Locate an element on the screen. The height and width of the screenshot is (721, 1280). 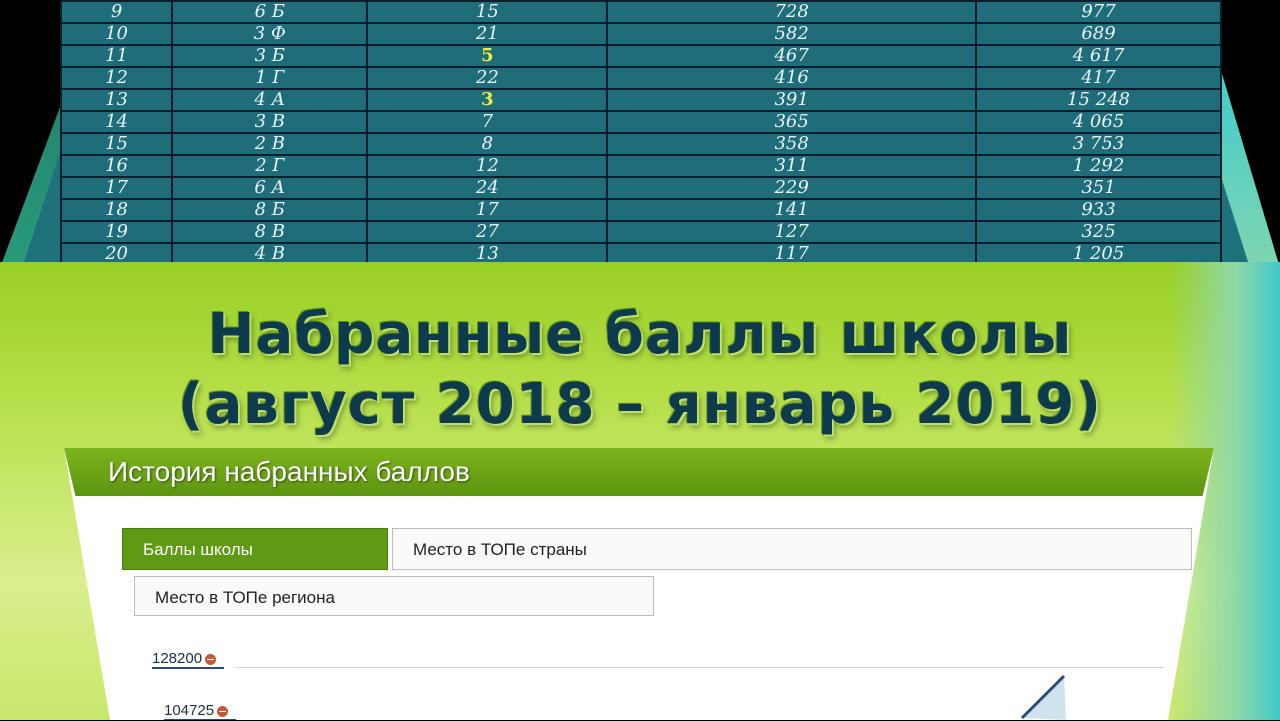
table-cell: 391 is located at coordinates (792, 100).